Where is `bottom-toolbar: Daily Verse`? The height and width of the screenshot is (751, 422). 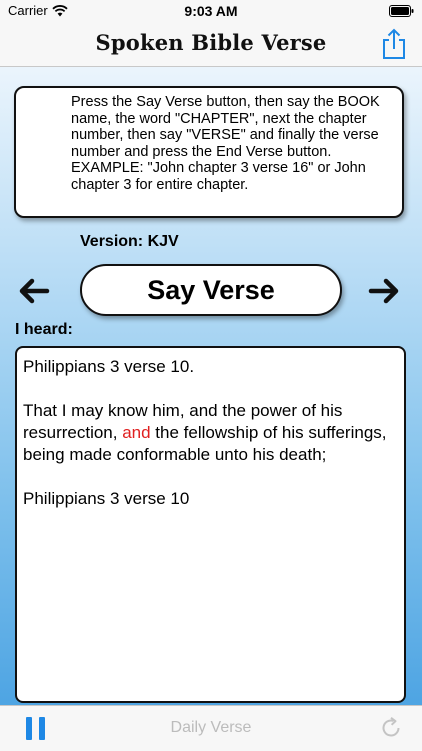 bottom-toolbar: Daily Verse is located at coordinates (211, 728).